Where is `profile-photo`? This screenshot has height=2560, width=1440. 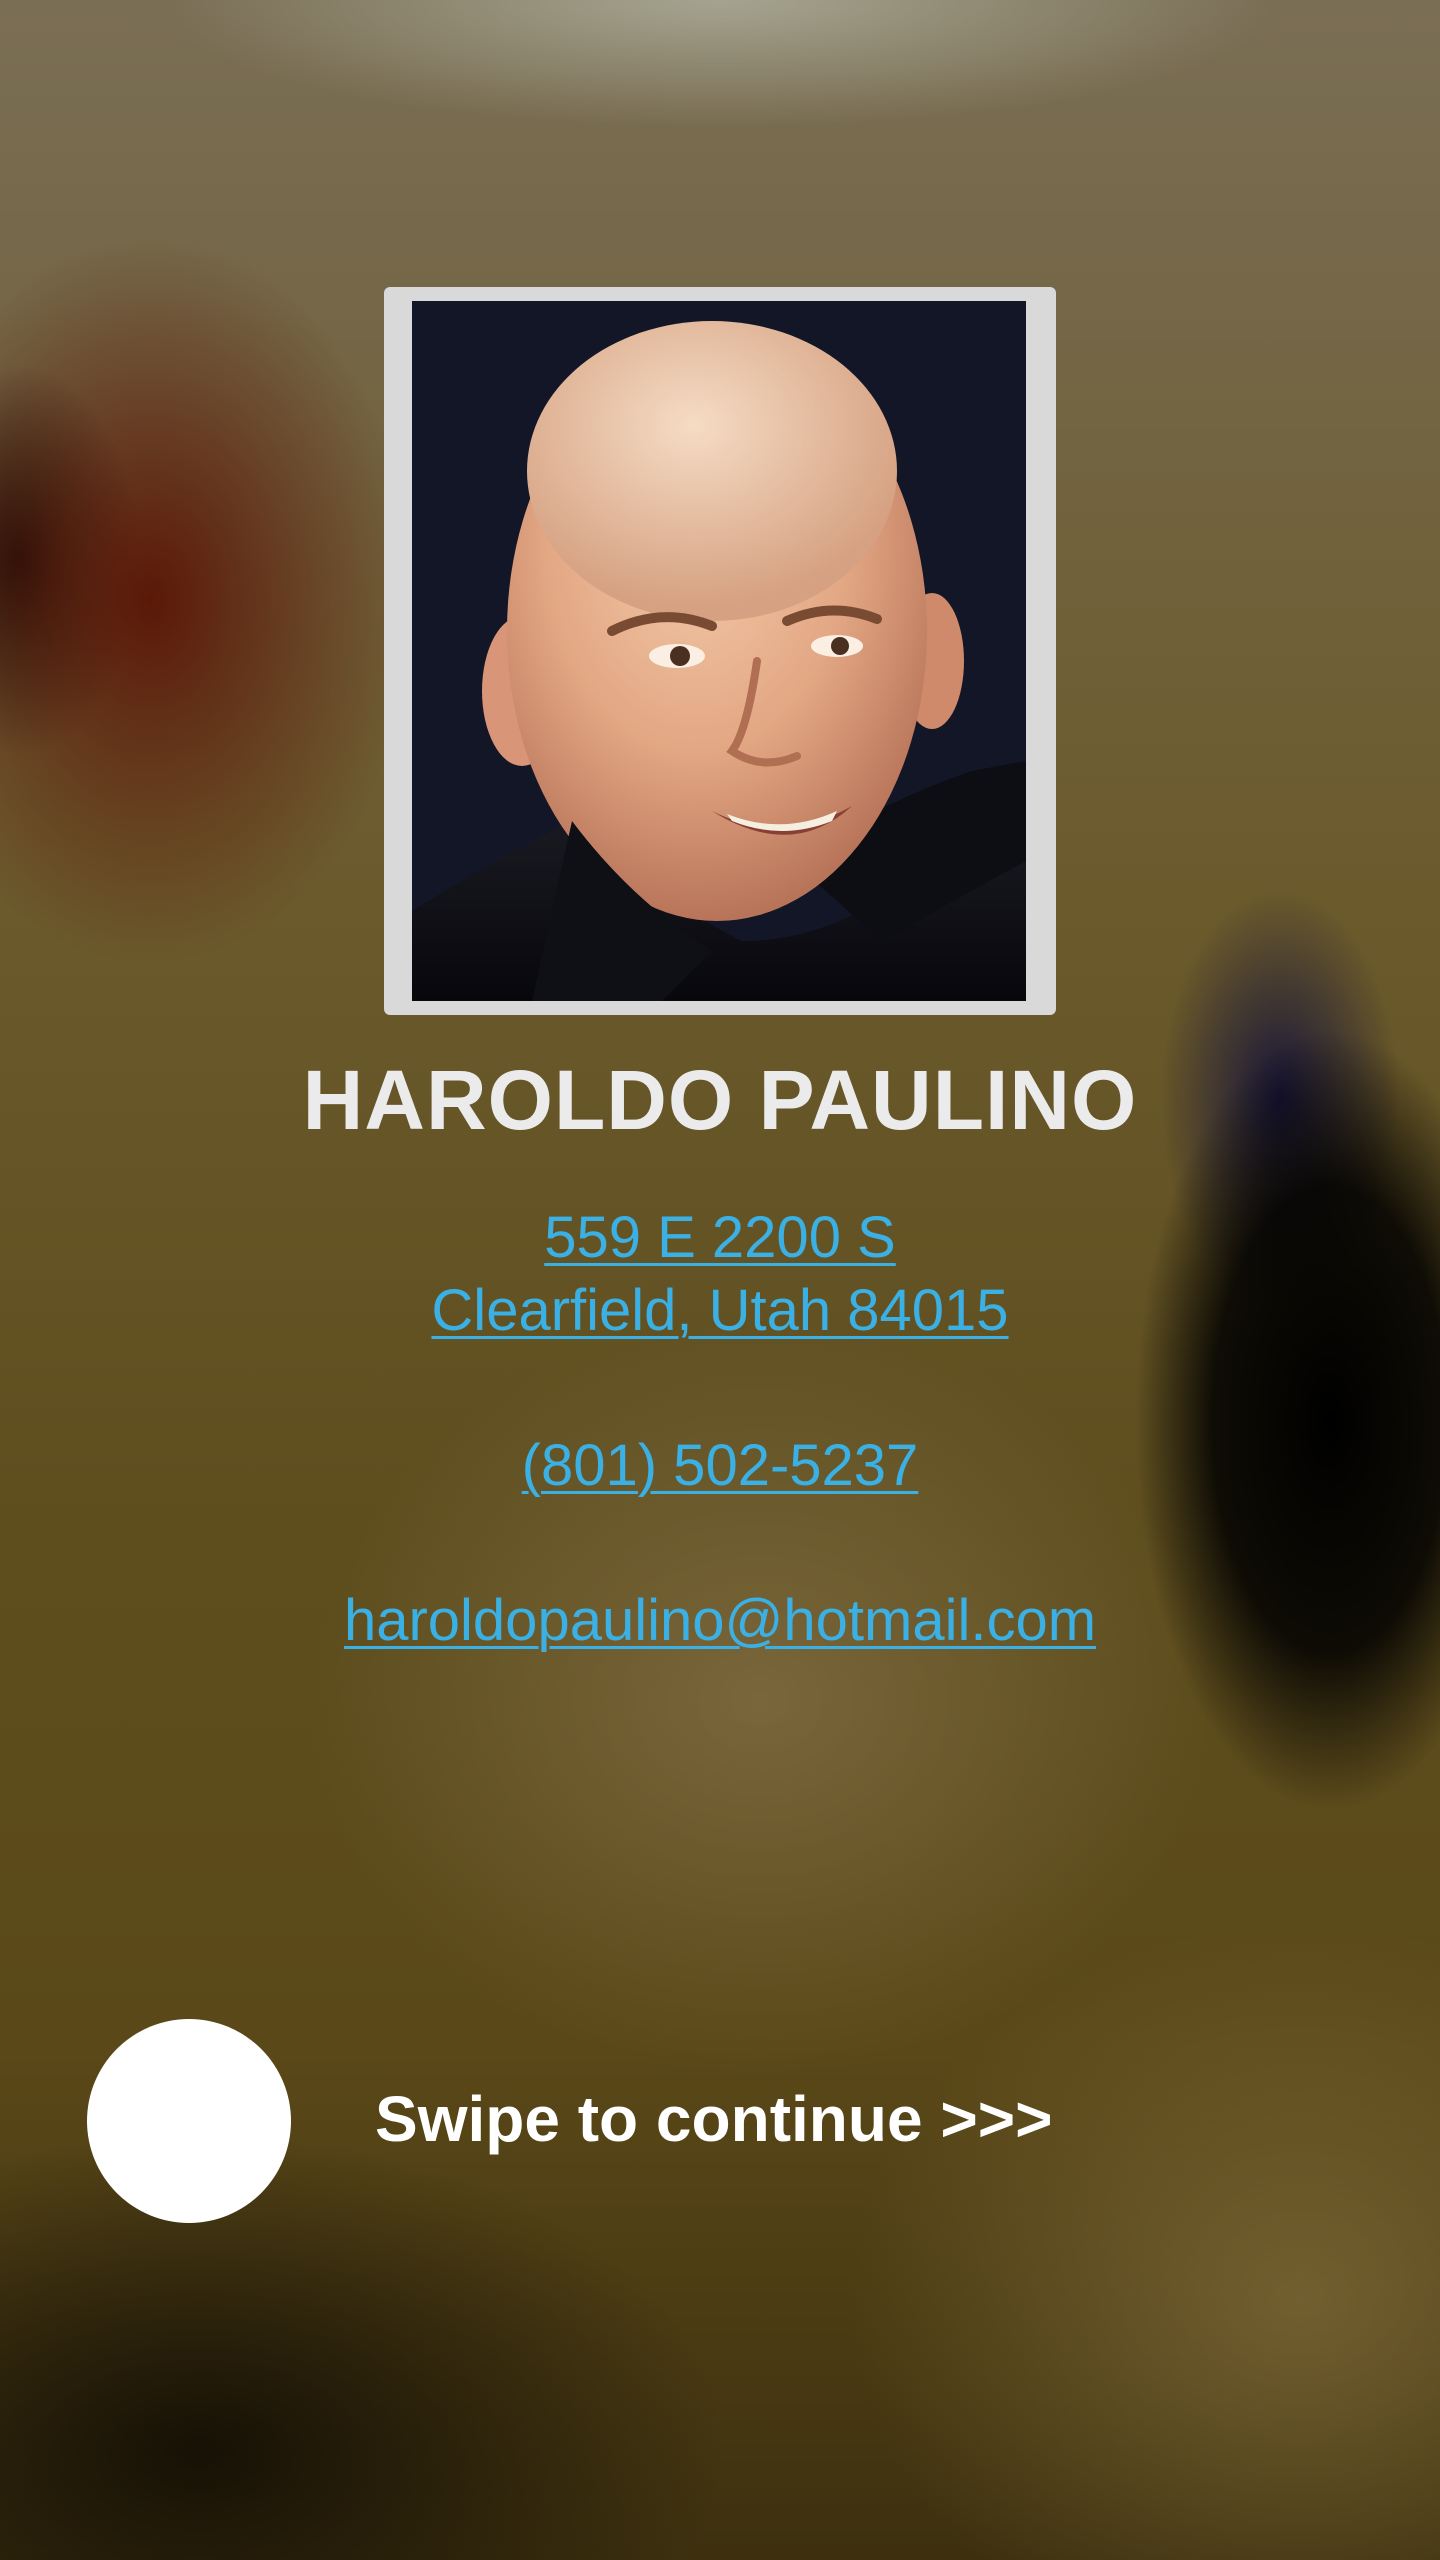 profile-photo is located at coordinates (719, 651).